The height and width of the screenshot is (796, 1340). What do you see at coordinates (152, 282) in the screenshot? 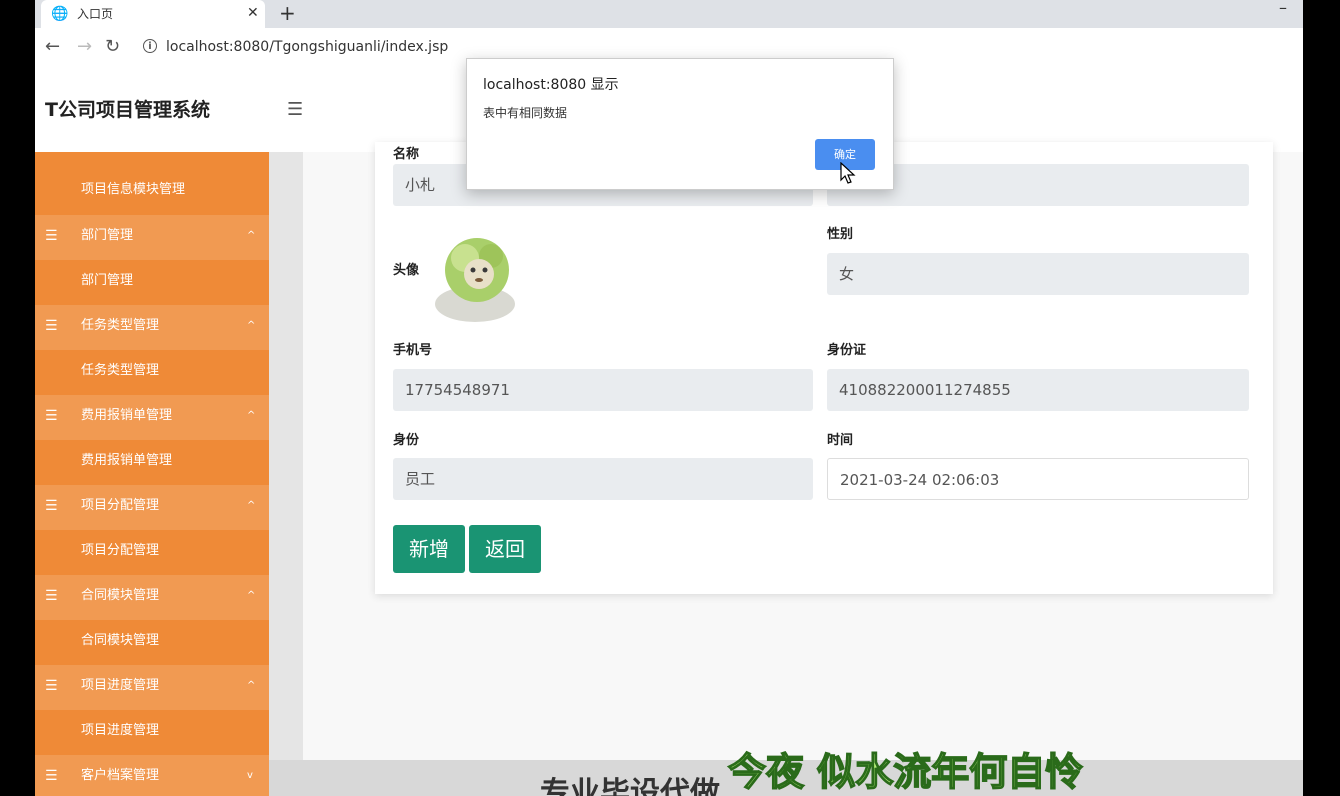
I see `sidebar-item-department: 部门管理` at bounding box center [152, 282].